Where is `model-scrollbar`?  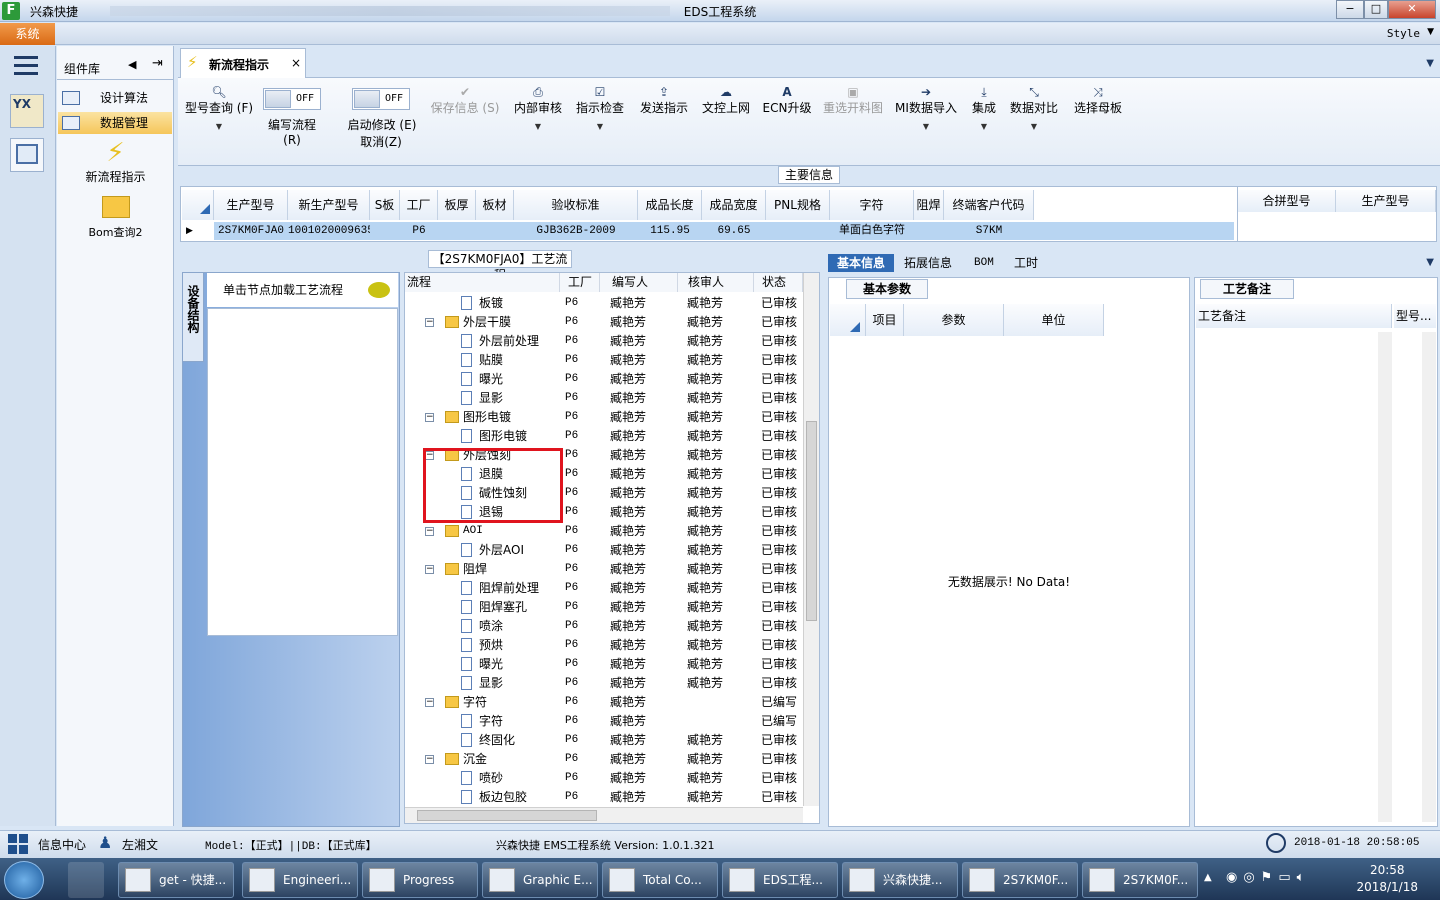
model-scrollbar is located at coordinates (1429, 577).